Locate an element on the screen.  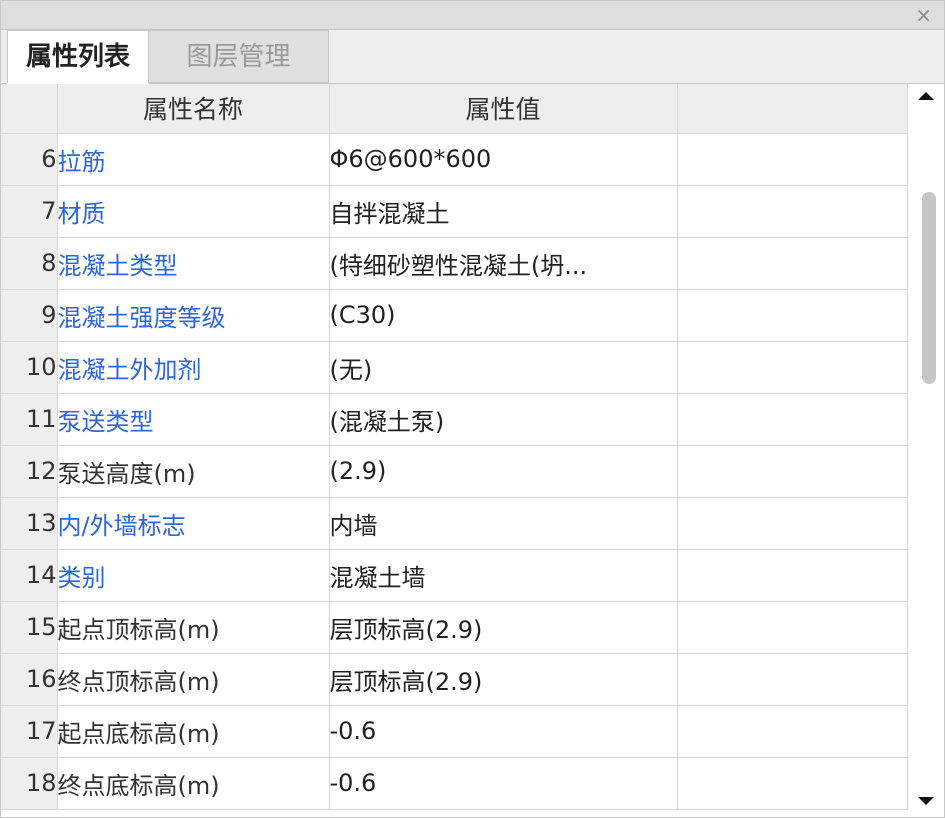
property-name-cell: 终点底标高(m) is located at coordinates (193, 783).